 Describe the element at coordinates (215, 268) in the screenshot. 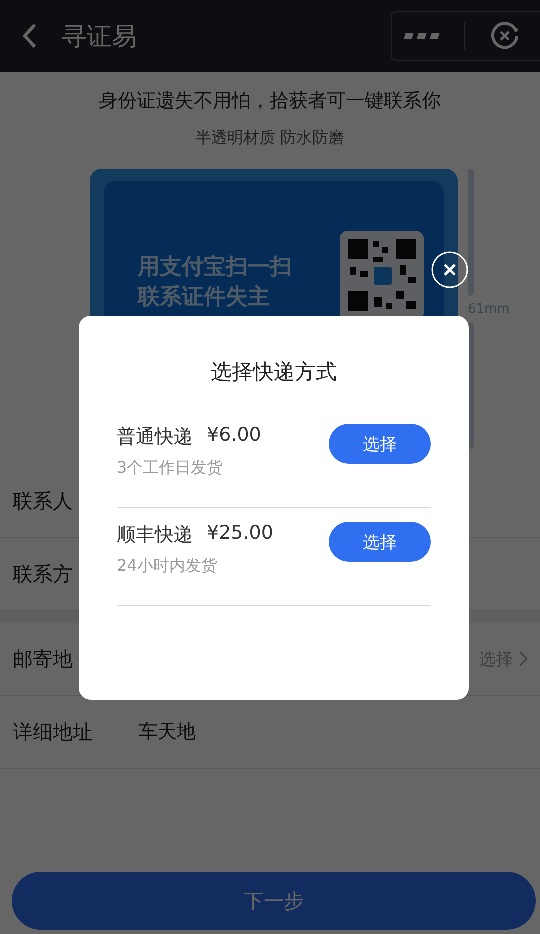

I see `card-caption: 用支付宝扫一扫` at that location.